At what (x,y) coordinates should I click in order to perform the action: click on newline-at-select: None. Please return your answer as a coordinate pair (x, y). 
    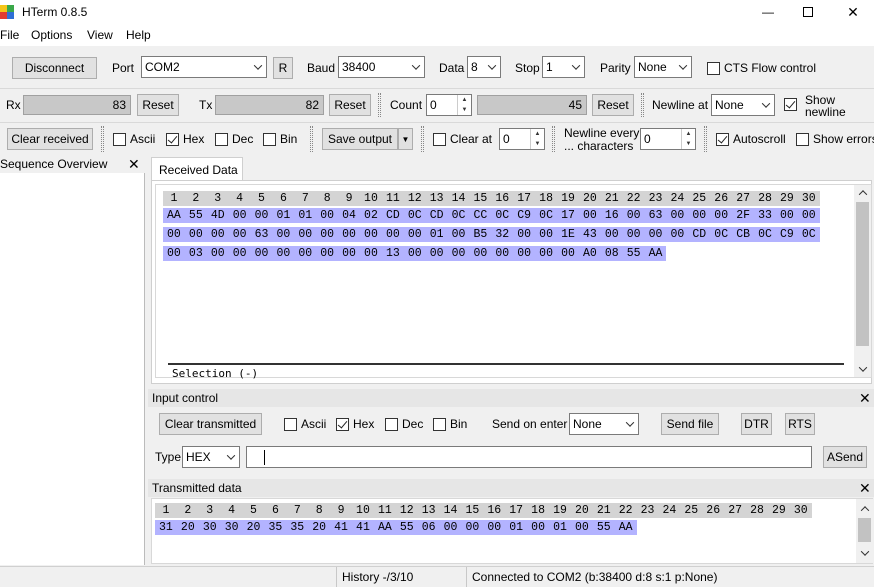
    Looking at the image, I should click on (743, 105).